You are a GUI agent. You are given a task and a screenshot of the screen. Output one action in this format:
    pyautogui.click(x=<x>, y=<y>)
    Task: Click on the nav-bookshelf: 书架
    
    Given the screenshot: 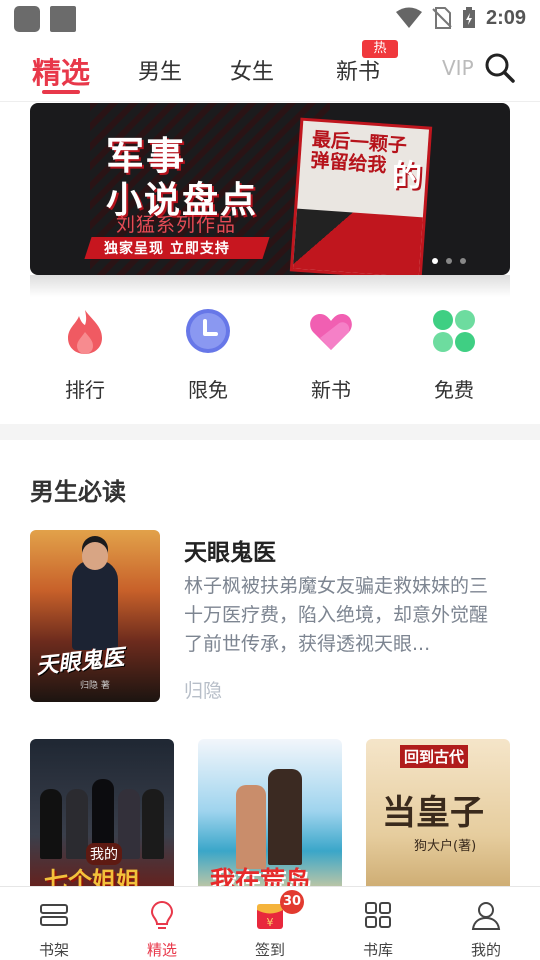 What is the action you would take?
    pyautogui.click(x=54, y=923)
    